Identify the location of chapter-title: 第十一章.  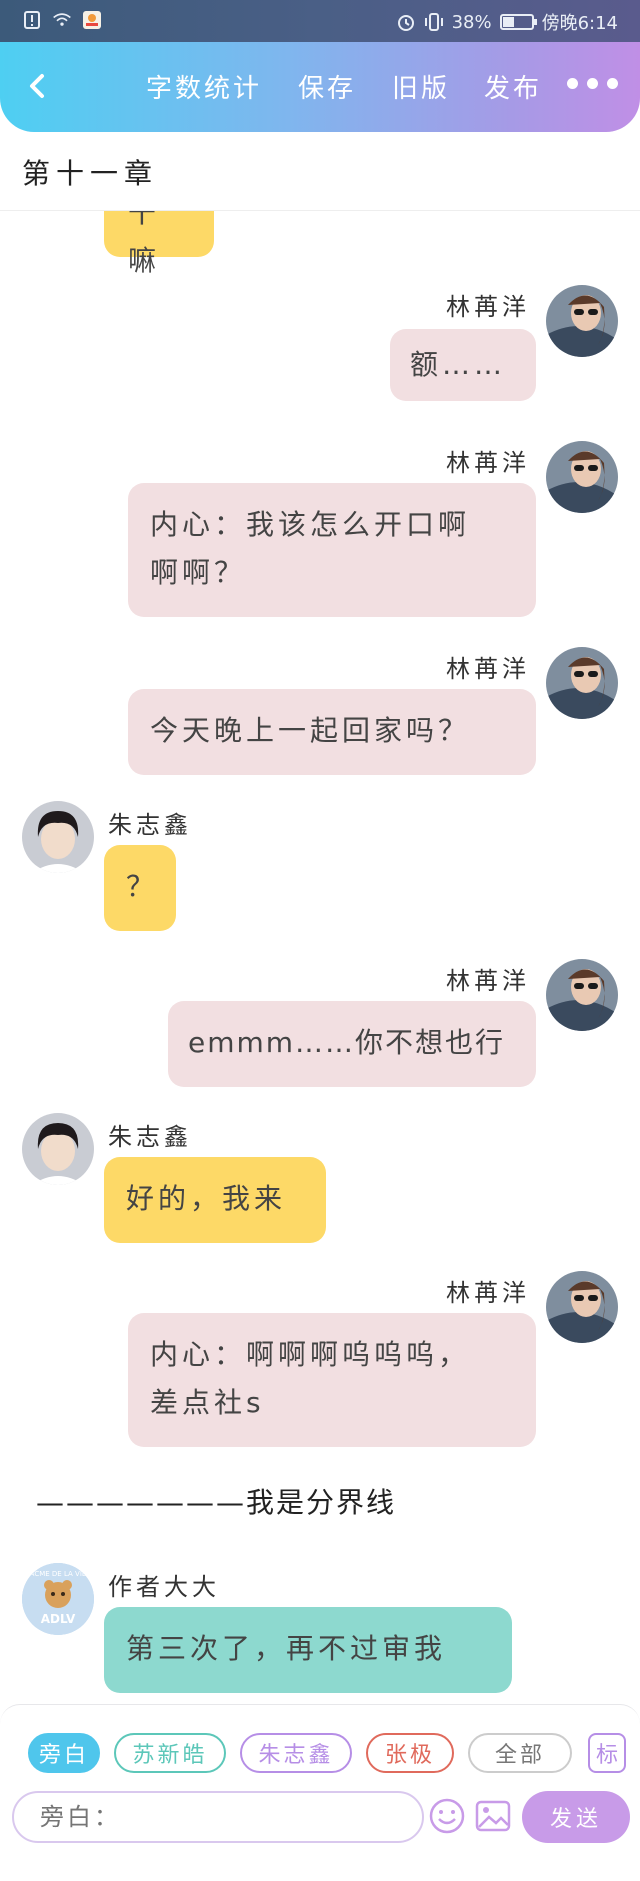
(90, 172).